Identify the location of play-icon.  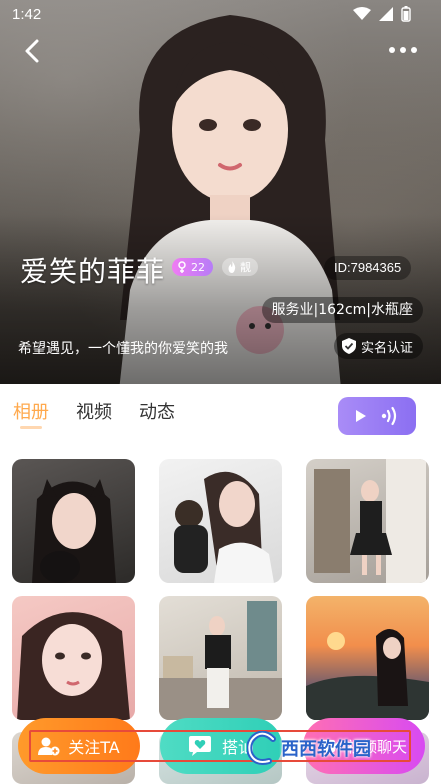
(361, 416).